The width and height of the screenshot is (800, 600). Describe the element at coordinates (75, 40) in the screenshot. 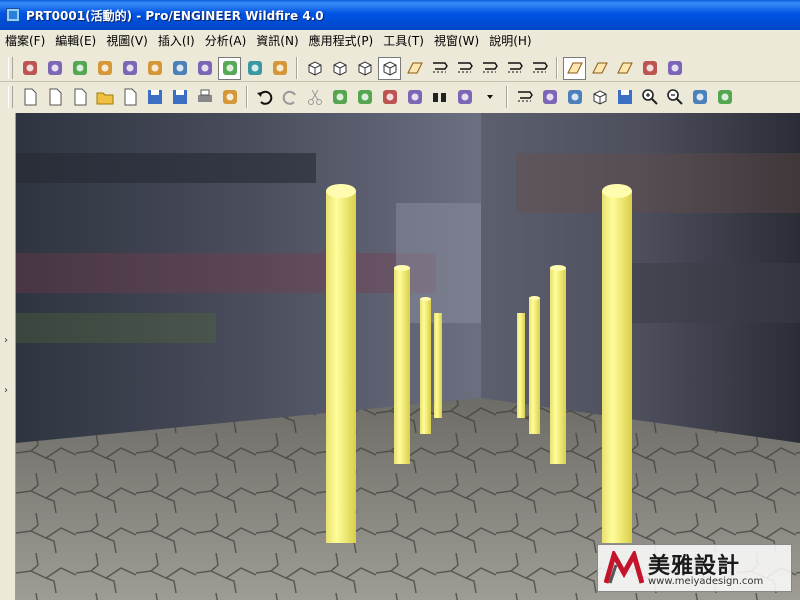

I see `menu-item: 編輯(E)` at that location.